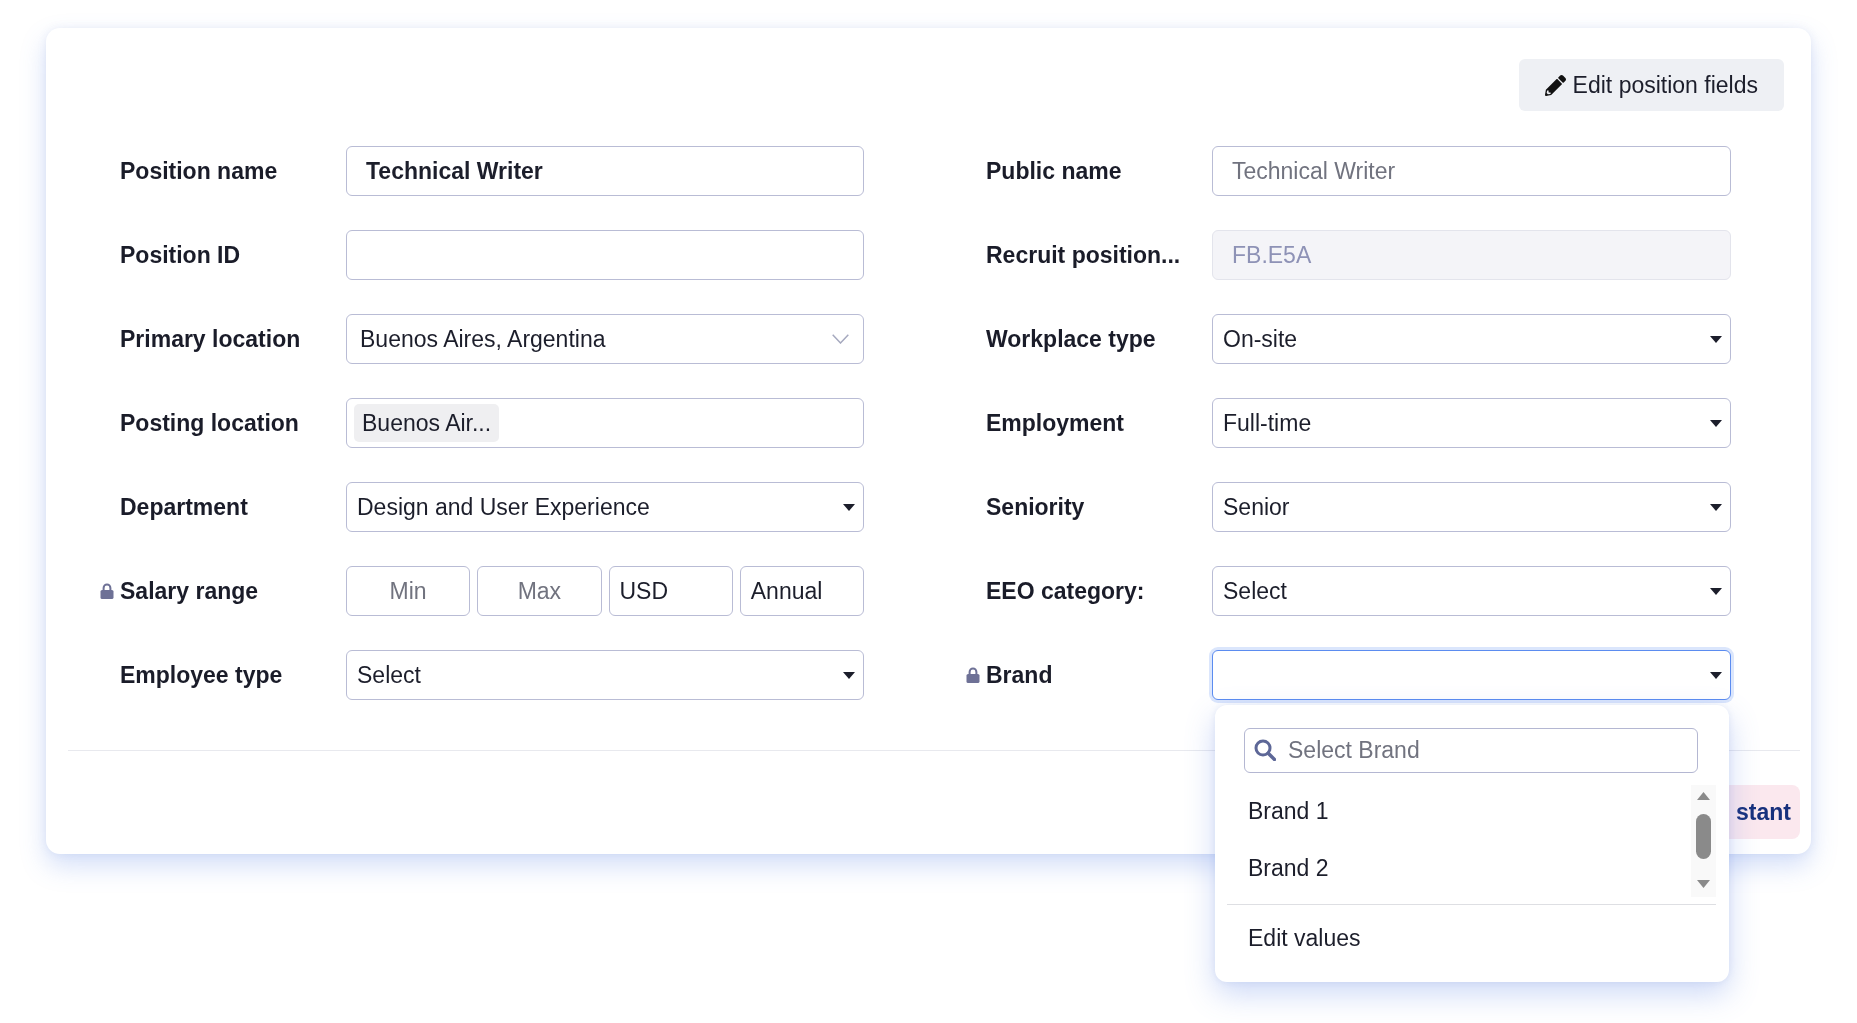 The image size is (1857, 1023). Describe the element at coordinates (184, 507) in the screenshot. I see `field-label: Department` at that location.